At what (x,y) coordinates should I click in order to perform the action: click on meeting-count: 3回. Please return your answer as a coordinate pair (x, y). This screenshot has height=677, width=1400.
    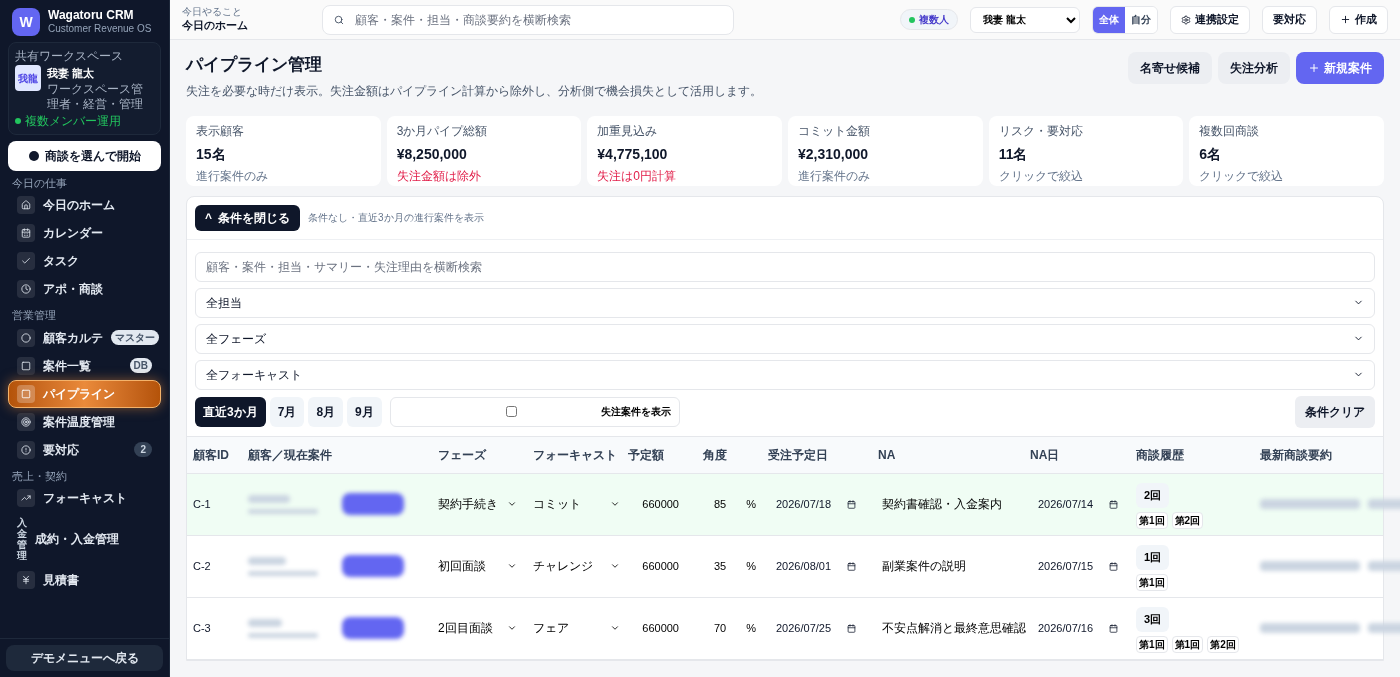
    Looking at the image, I should click on (1153, 619).